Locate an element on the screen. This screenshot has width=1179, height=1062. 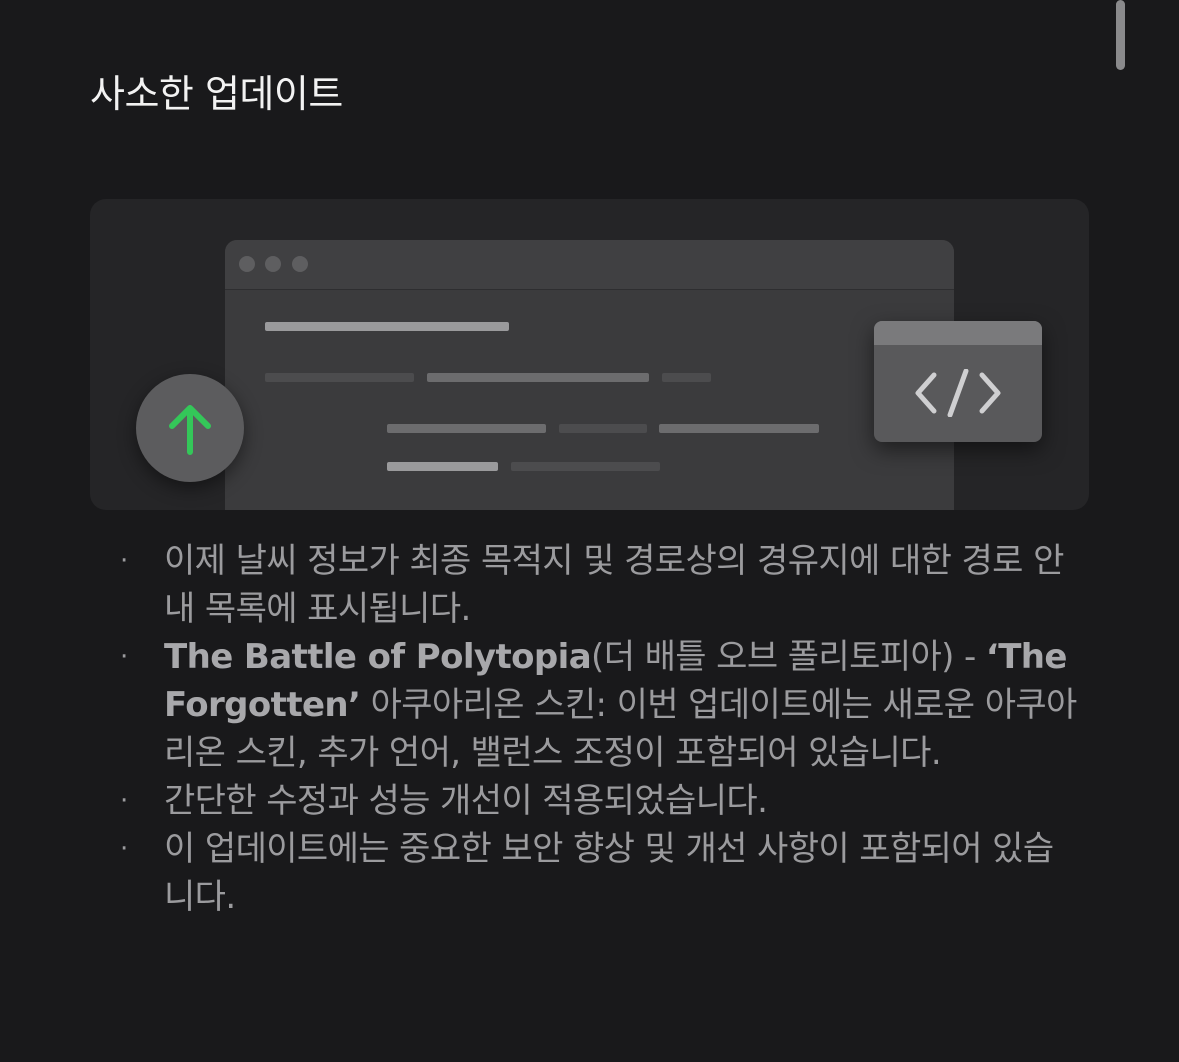
upload-badge is located at coordinates (190, 428).